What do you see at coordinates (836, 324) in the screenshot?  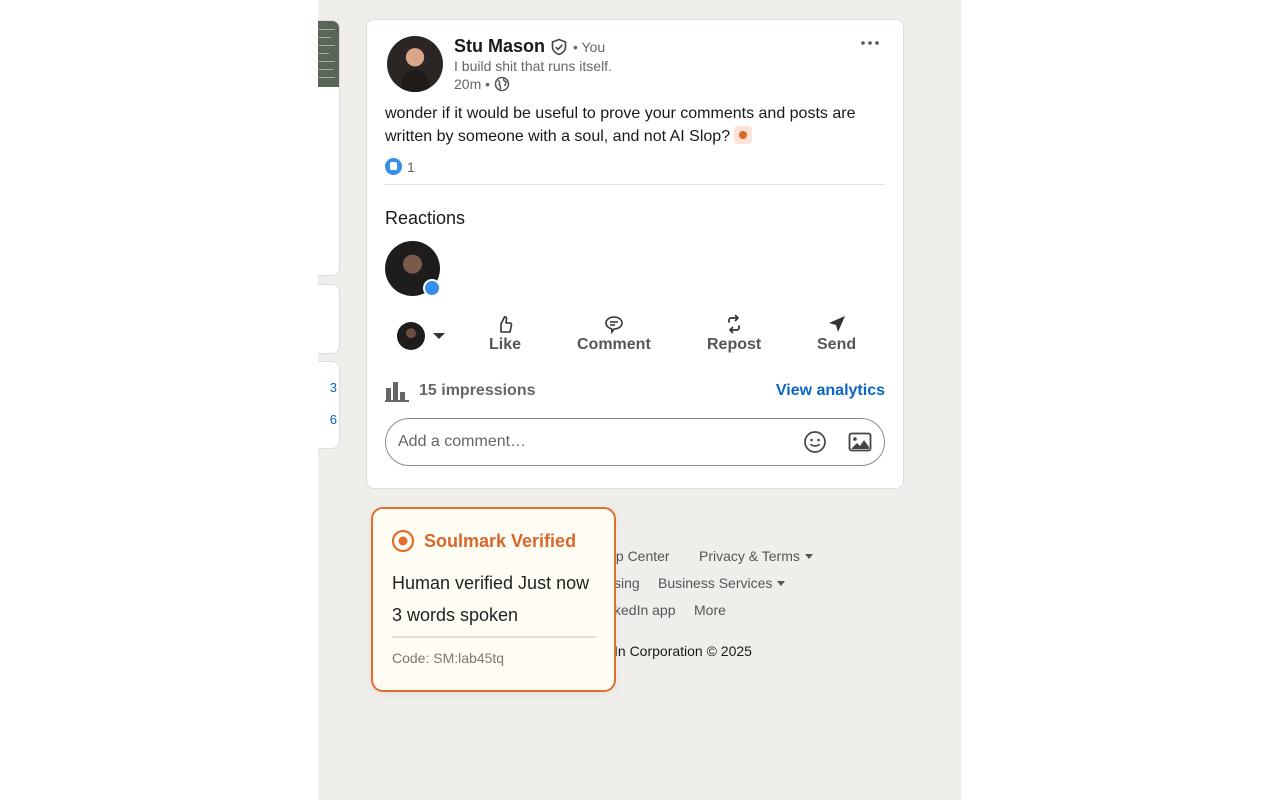 I see `send-icon` at bounding box center [836, 324].